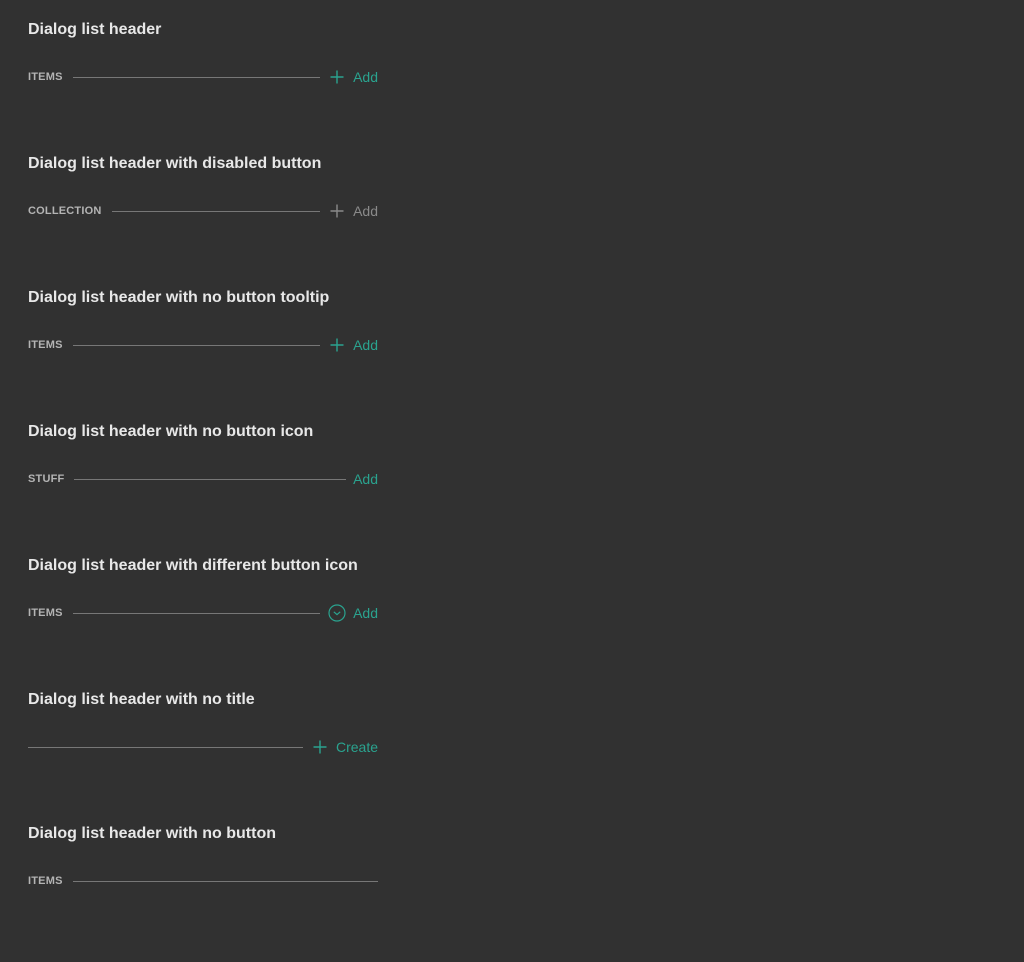 This screenshot has width=1024, height=962. What do you see at coordinates (171, 431) in the screenshot?
I see `demo-title: Dialog list header with no button icon` at bounding box center [171, 431].